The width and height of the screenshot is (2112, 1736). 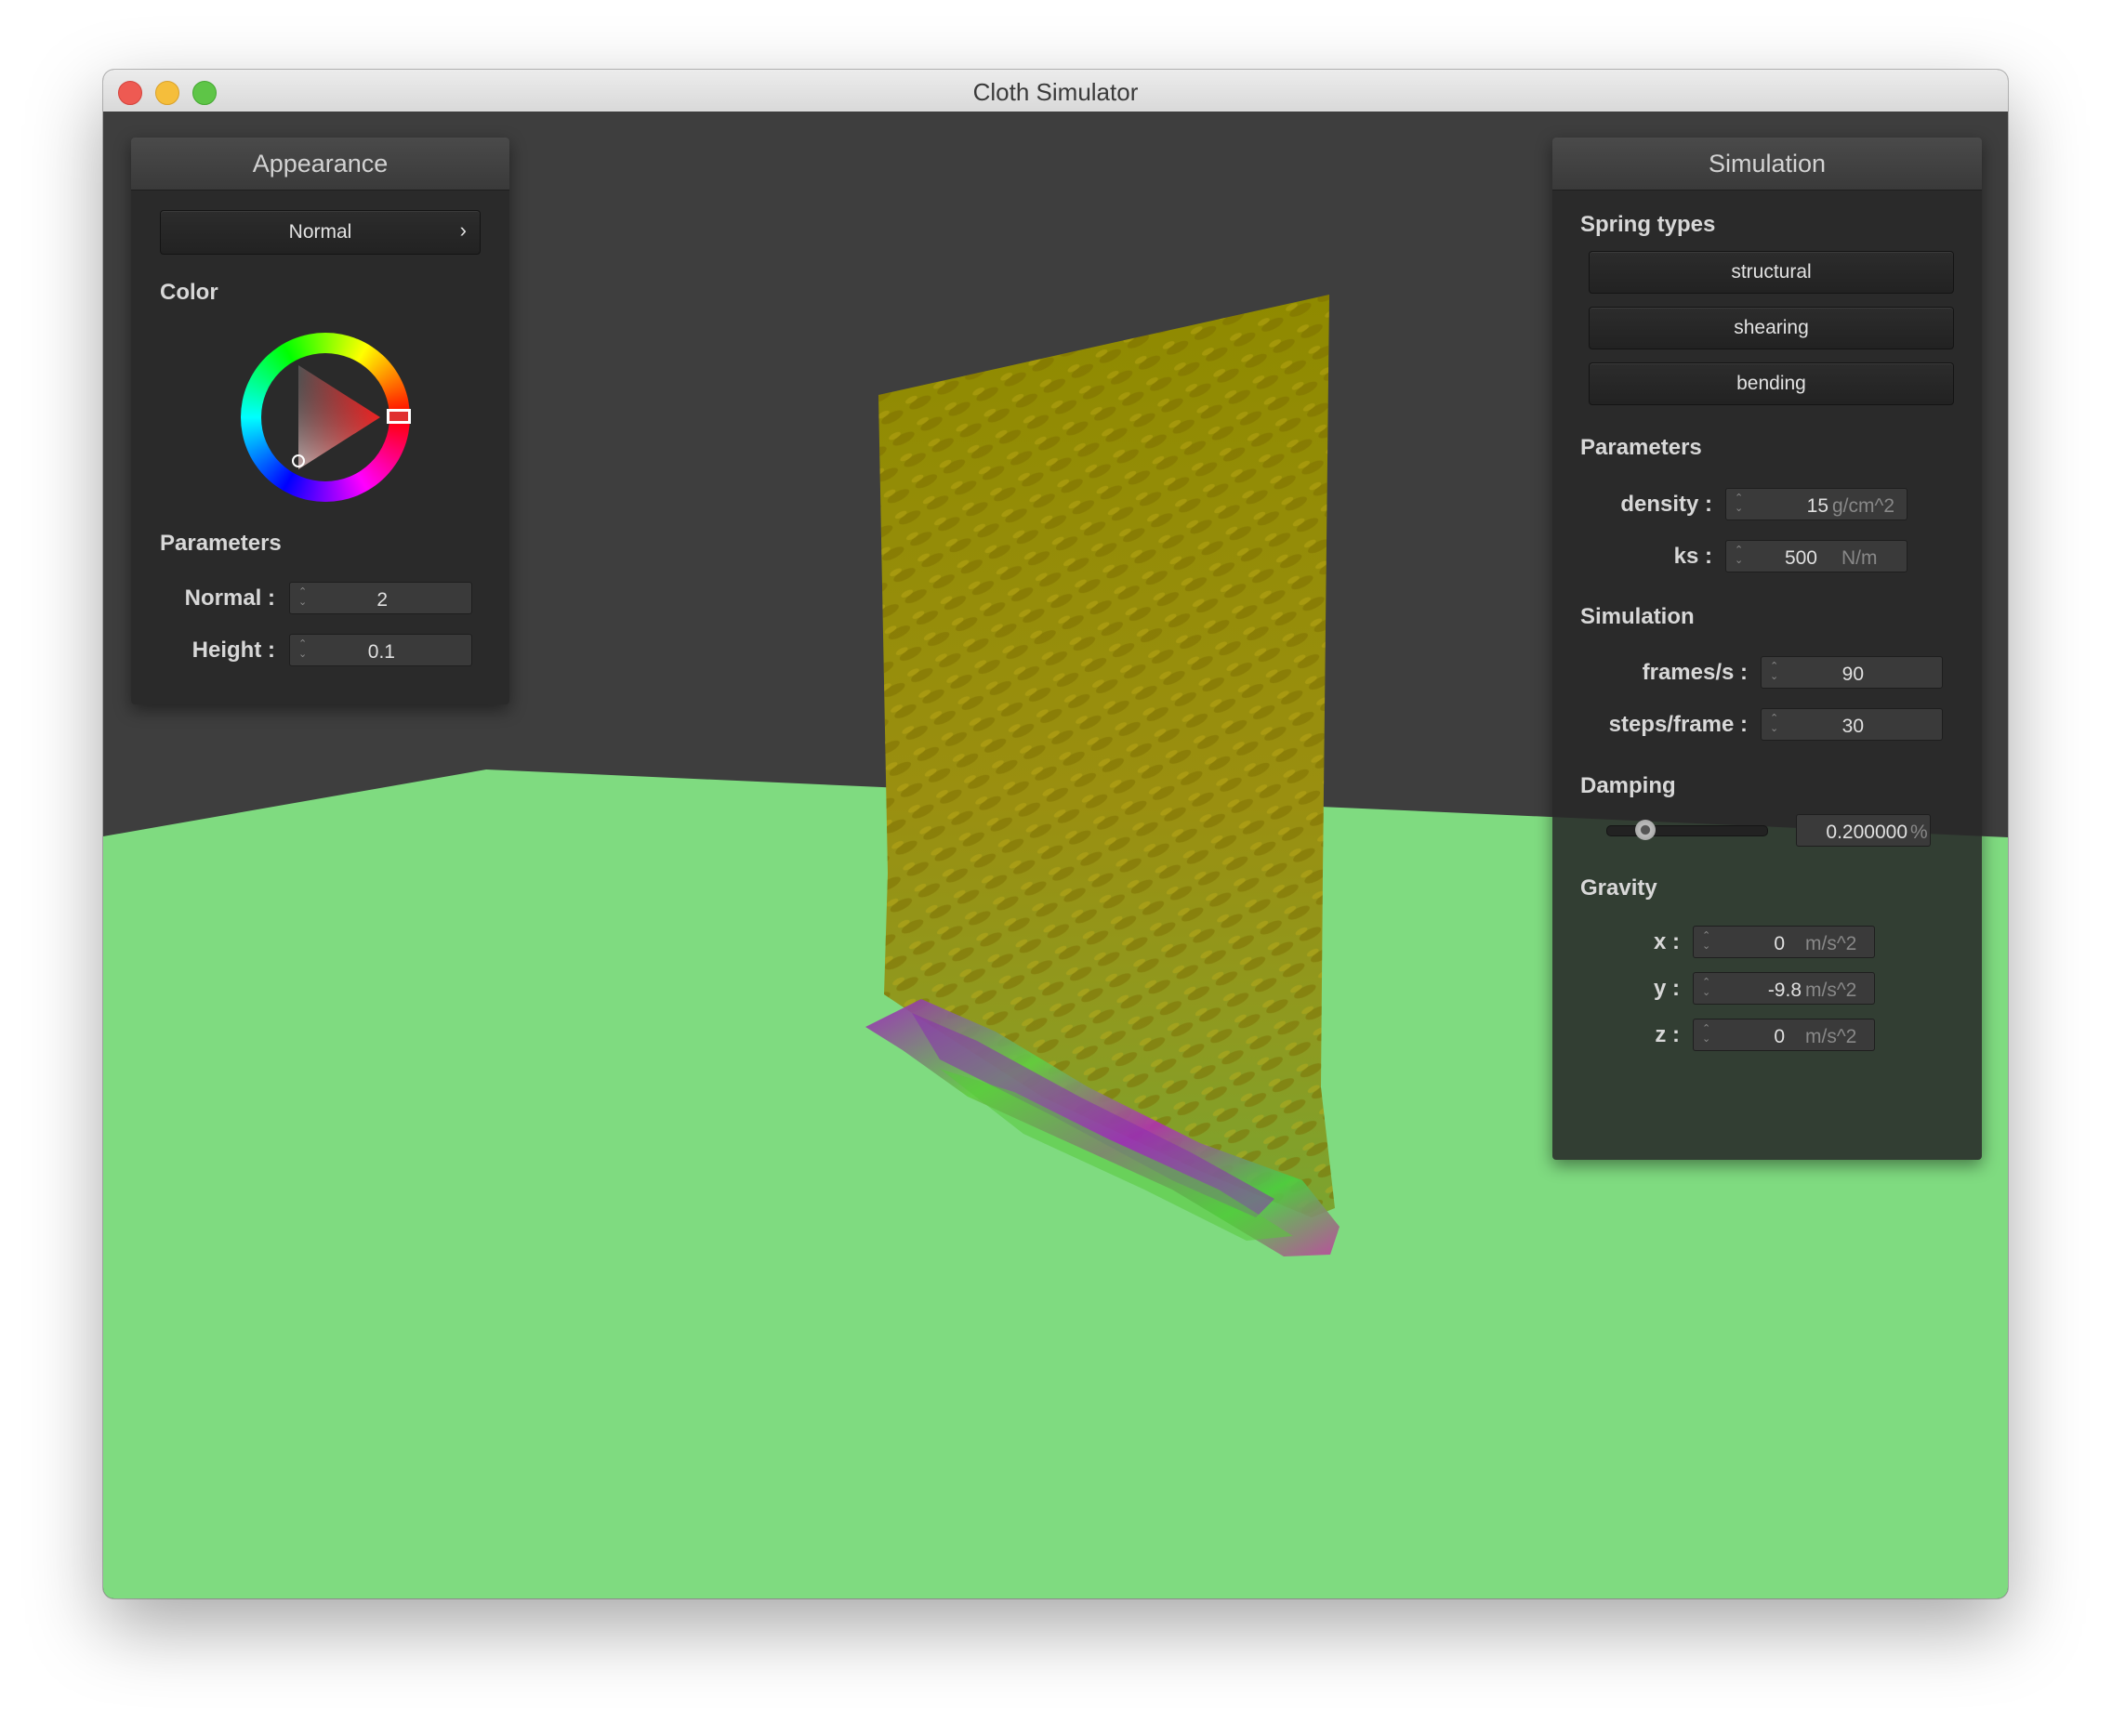 What do you see at coordinates (1784, 942) in the screenshot?
I see `gravity-x-input: ⌃ ⌄ 0 m/s^2` at bounding box center [1784, 942].